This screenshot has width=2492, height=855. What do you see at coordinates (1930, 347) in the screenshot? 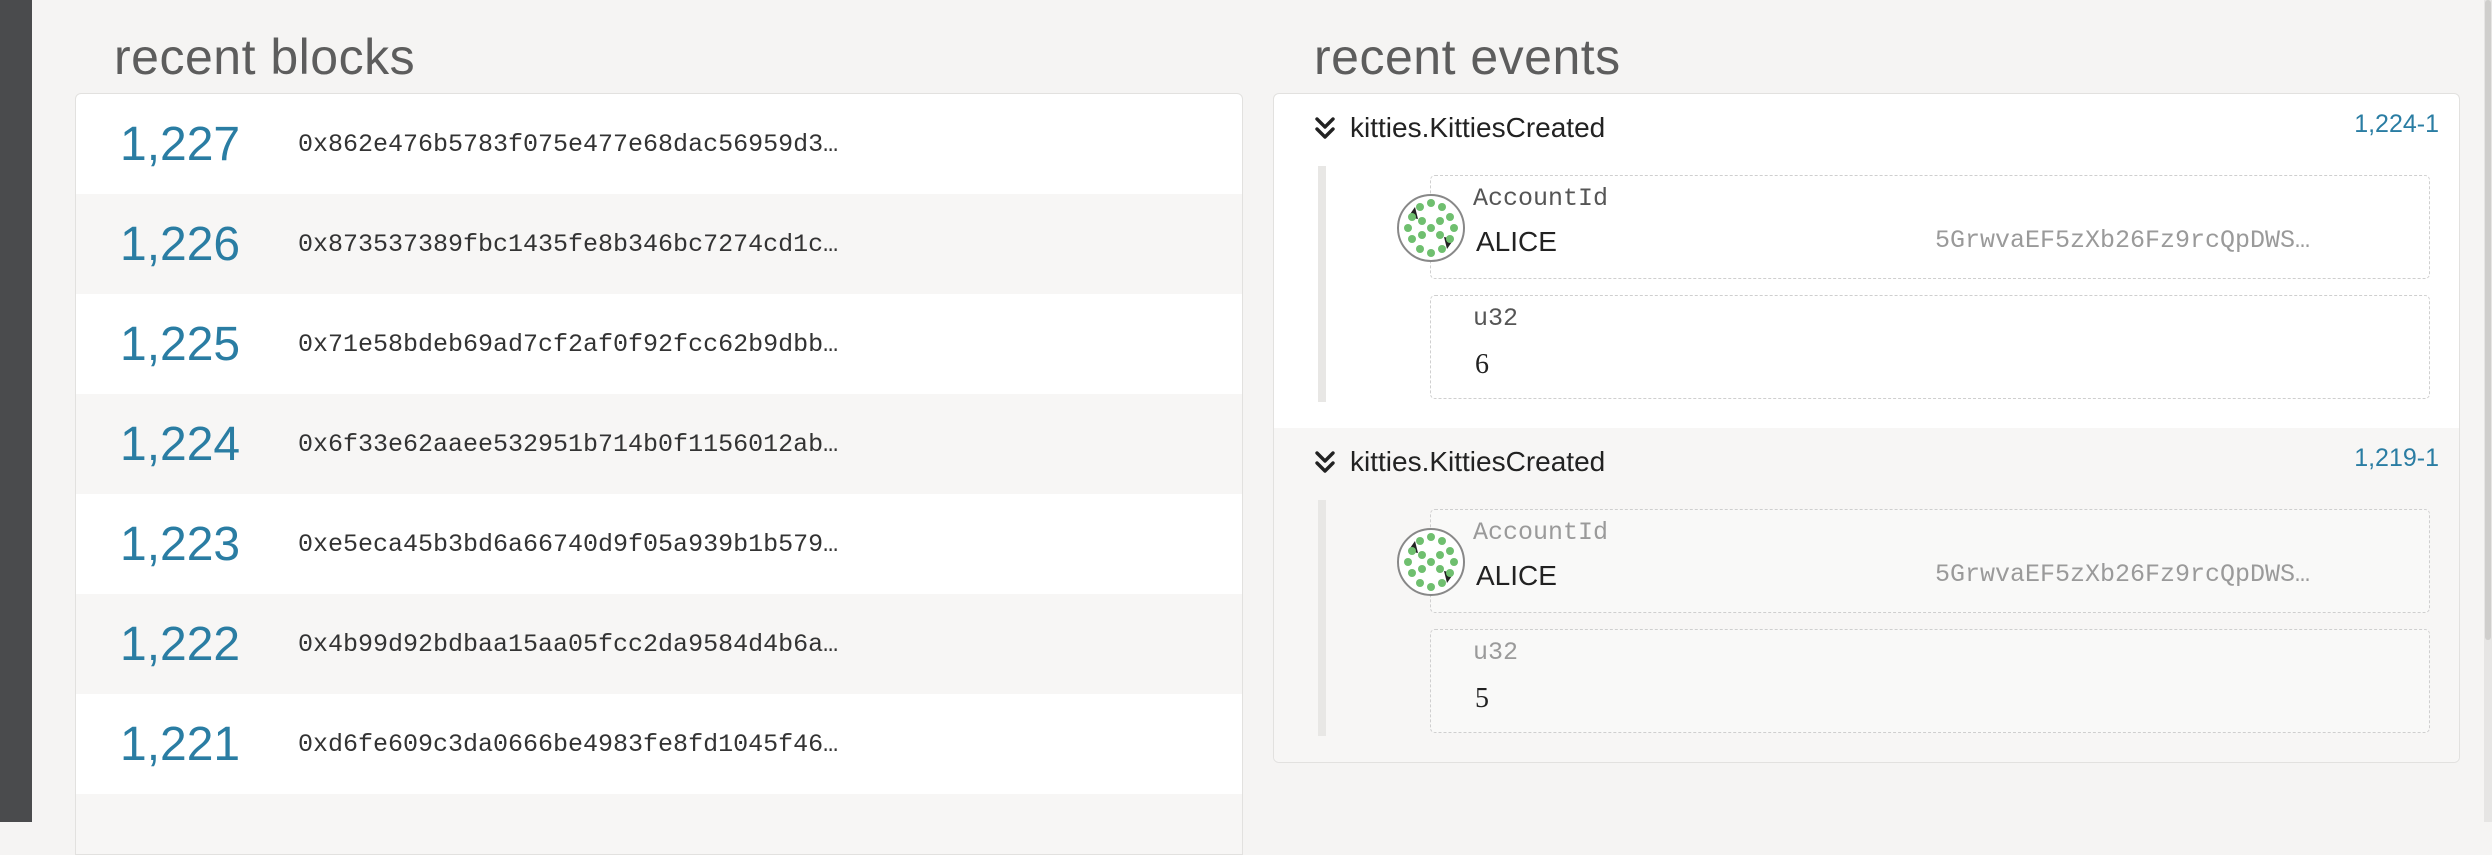
I see `u32-param: u32 6` at bounding box center [1930, 347].